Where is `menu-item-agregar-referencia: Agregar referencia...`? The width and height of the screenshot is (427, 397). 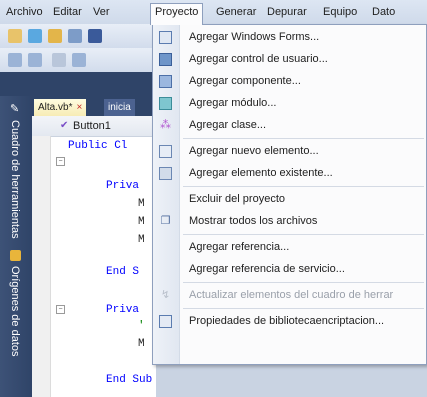
menu-item-agregar-referencia: Agregar referencia... is located at coordinates (289, 247).